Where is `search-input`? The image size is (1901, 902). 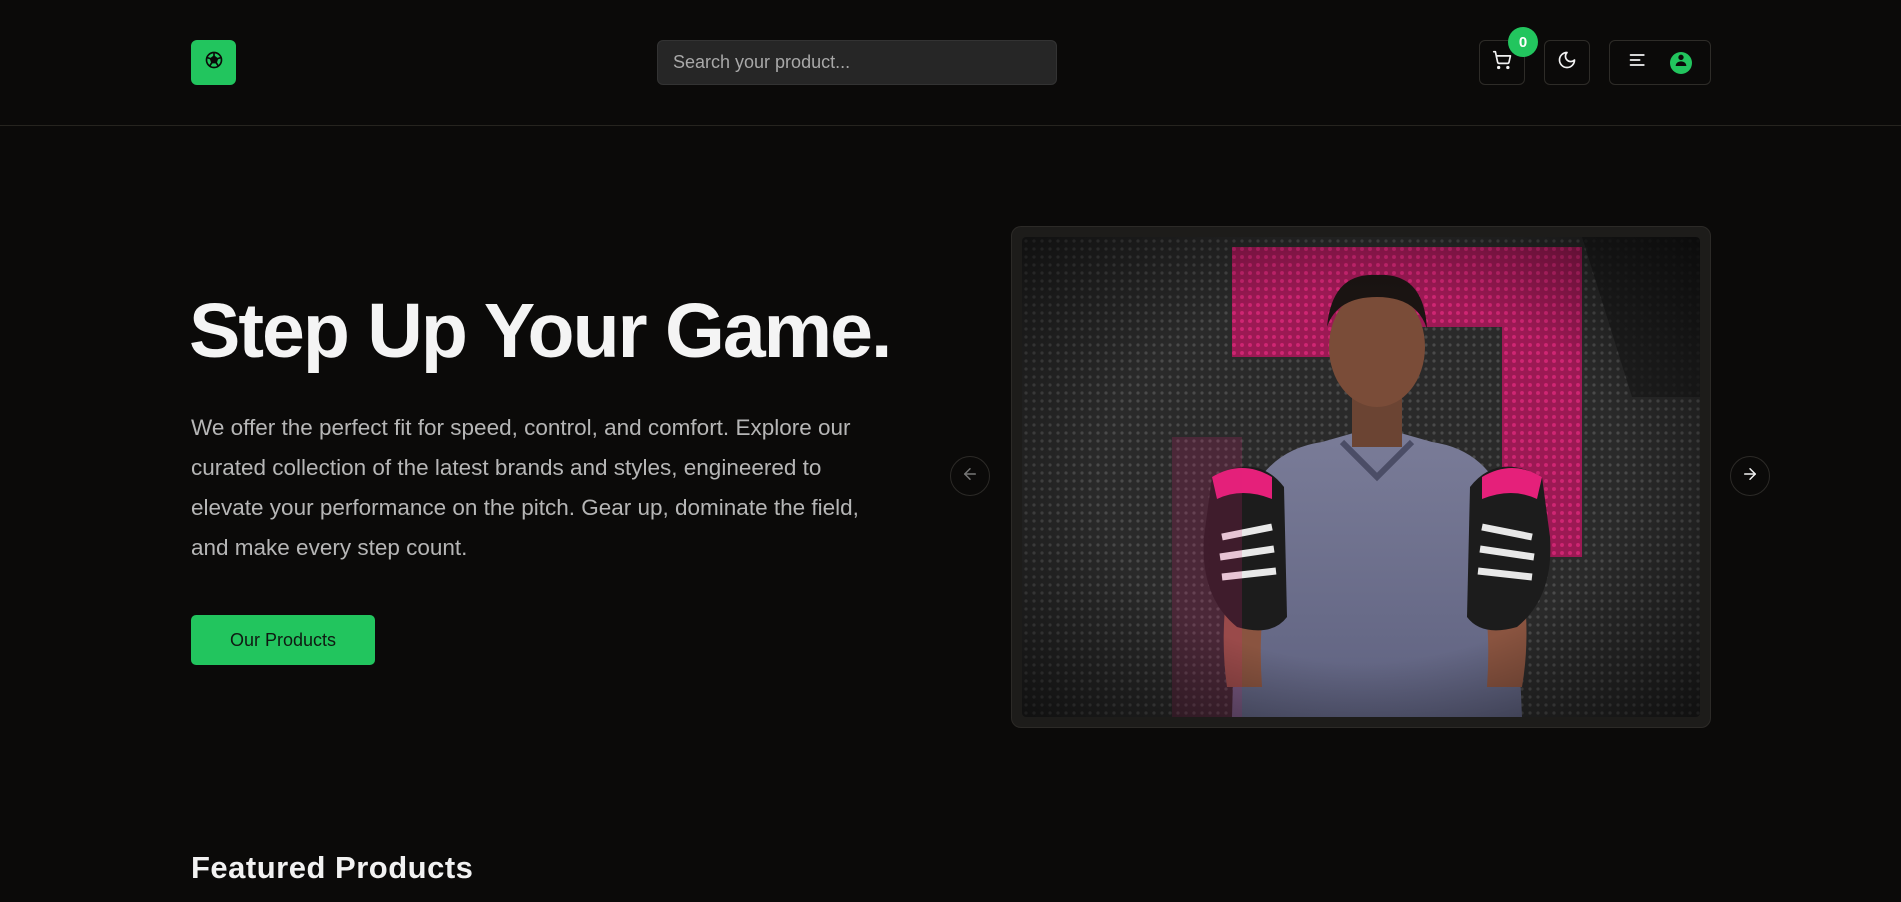 search-input is located at coordinates (857, 62).